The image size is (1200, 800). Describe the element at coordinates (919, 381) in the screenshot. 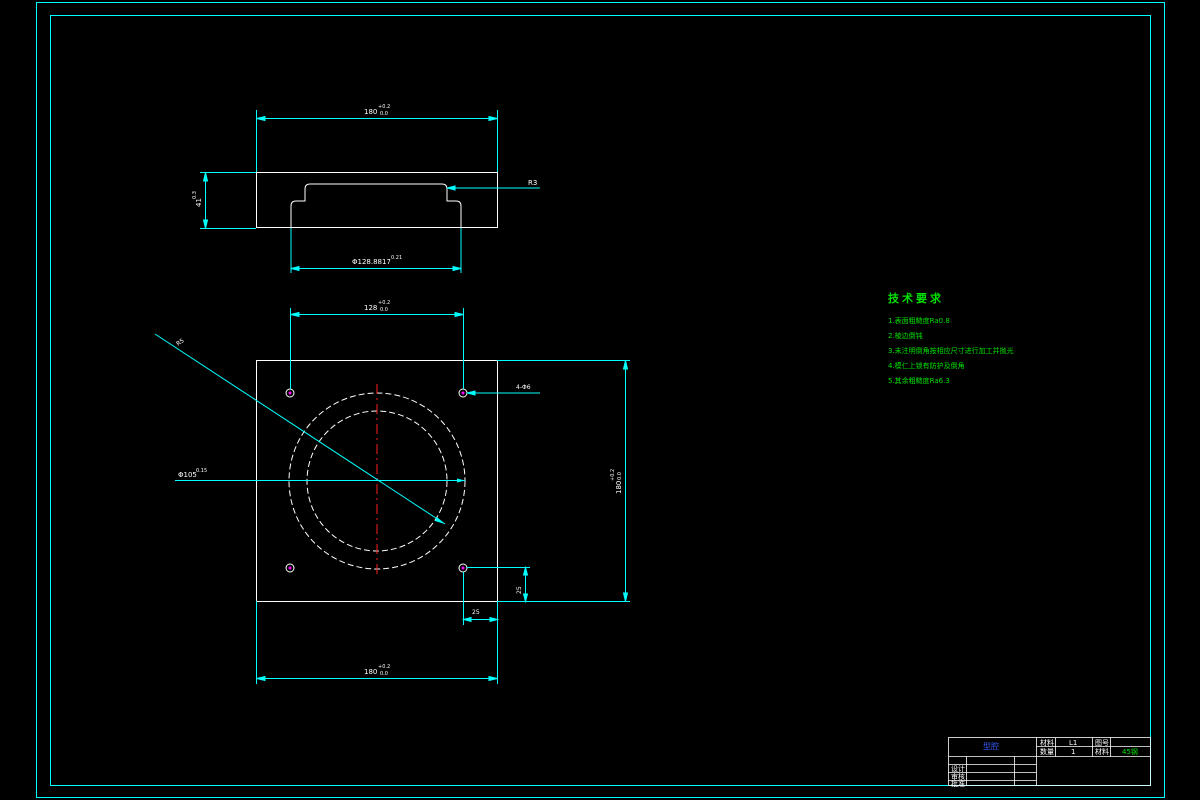

I see `tech-requirement-item: 5.其余粗糙度Ra6.3` at that location.